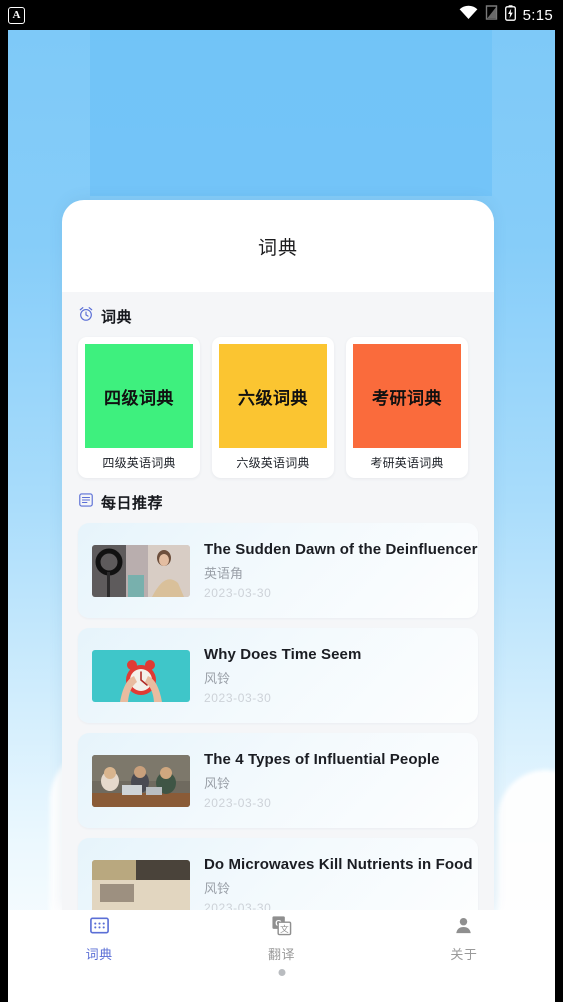 This screenshot has height=1002, width=563. Describe the element at coordinates (283, 654) in the screenshot. I see `article-title: Why Does Time Seem` at that location.